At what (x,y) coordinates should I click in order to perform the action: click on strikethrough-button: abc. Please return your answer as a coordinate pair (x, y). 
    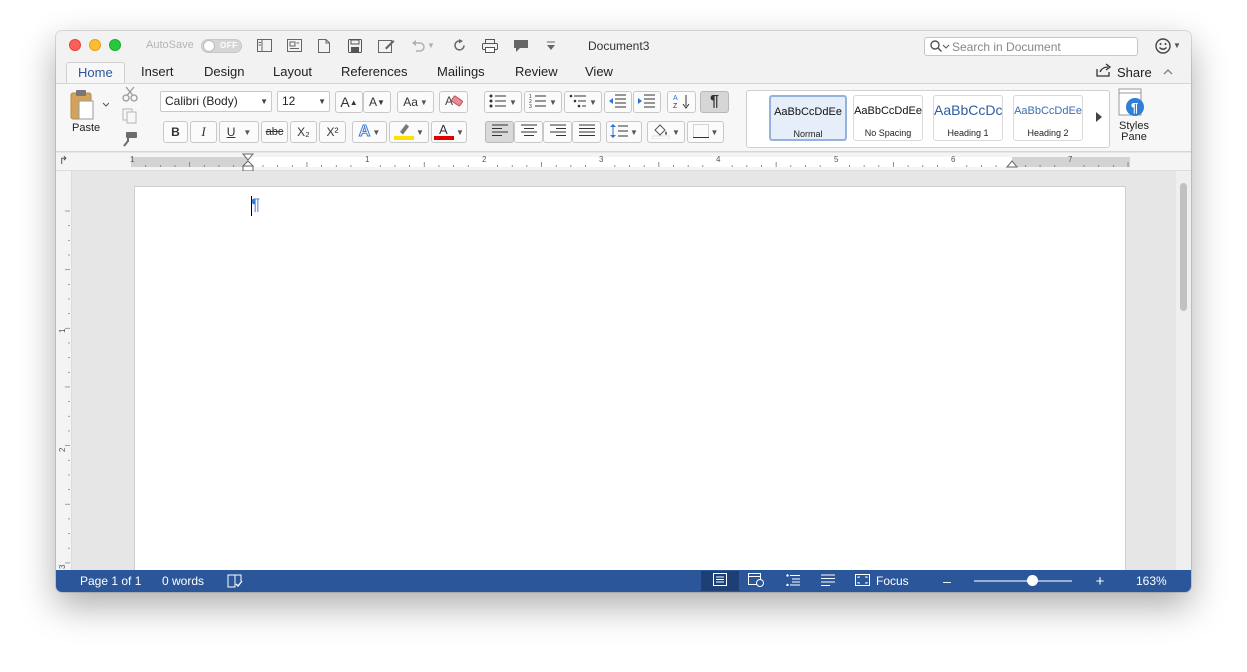
    Looking at the image, I should click on (274, 132).